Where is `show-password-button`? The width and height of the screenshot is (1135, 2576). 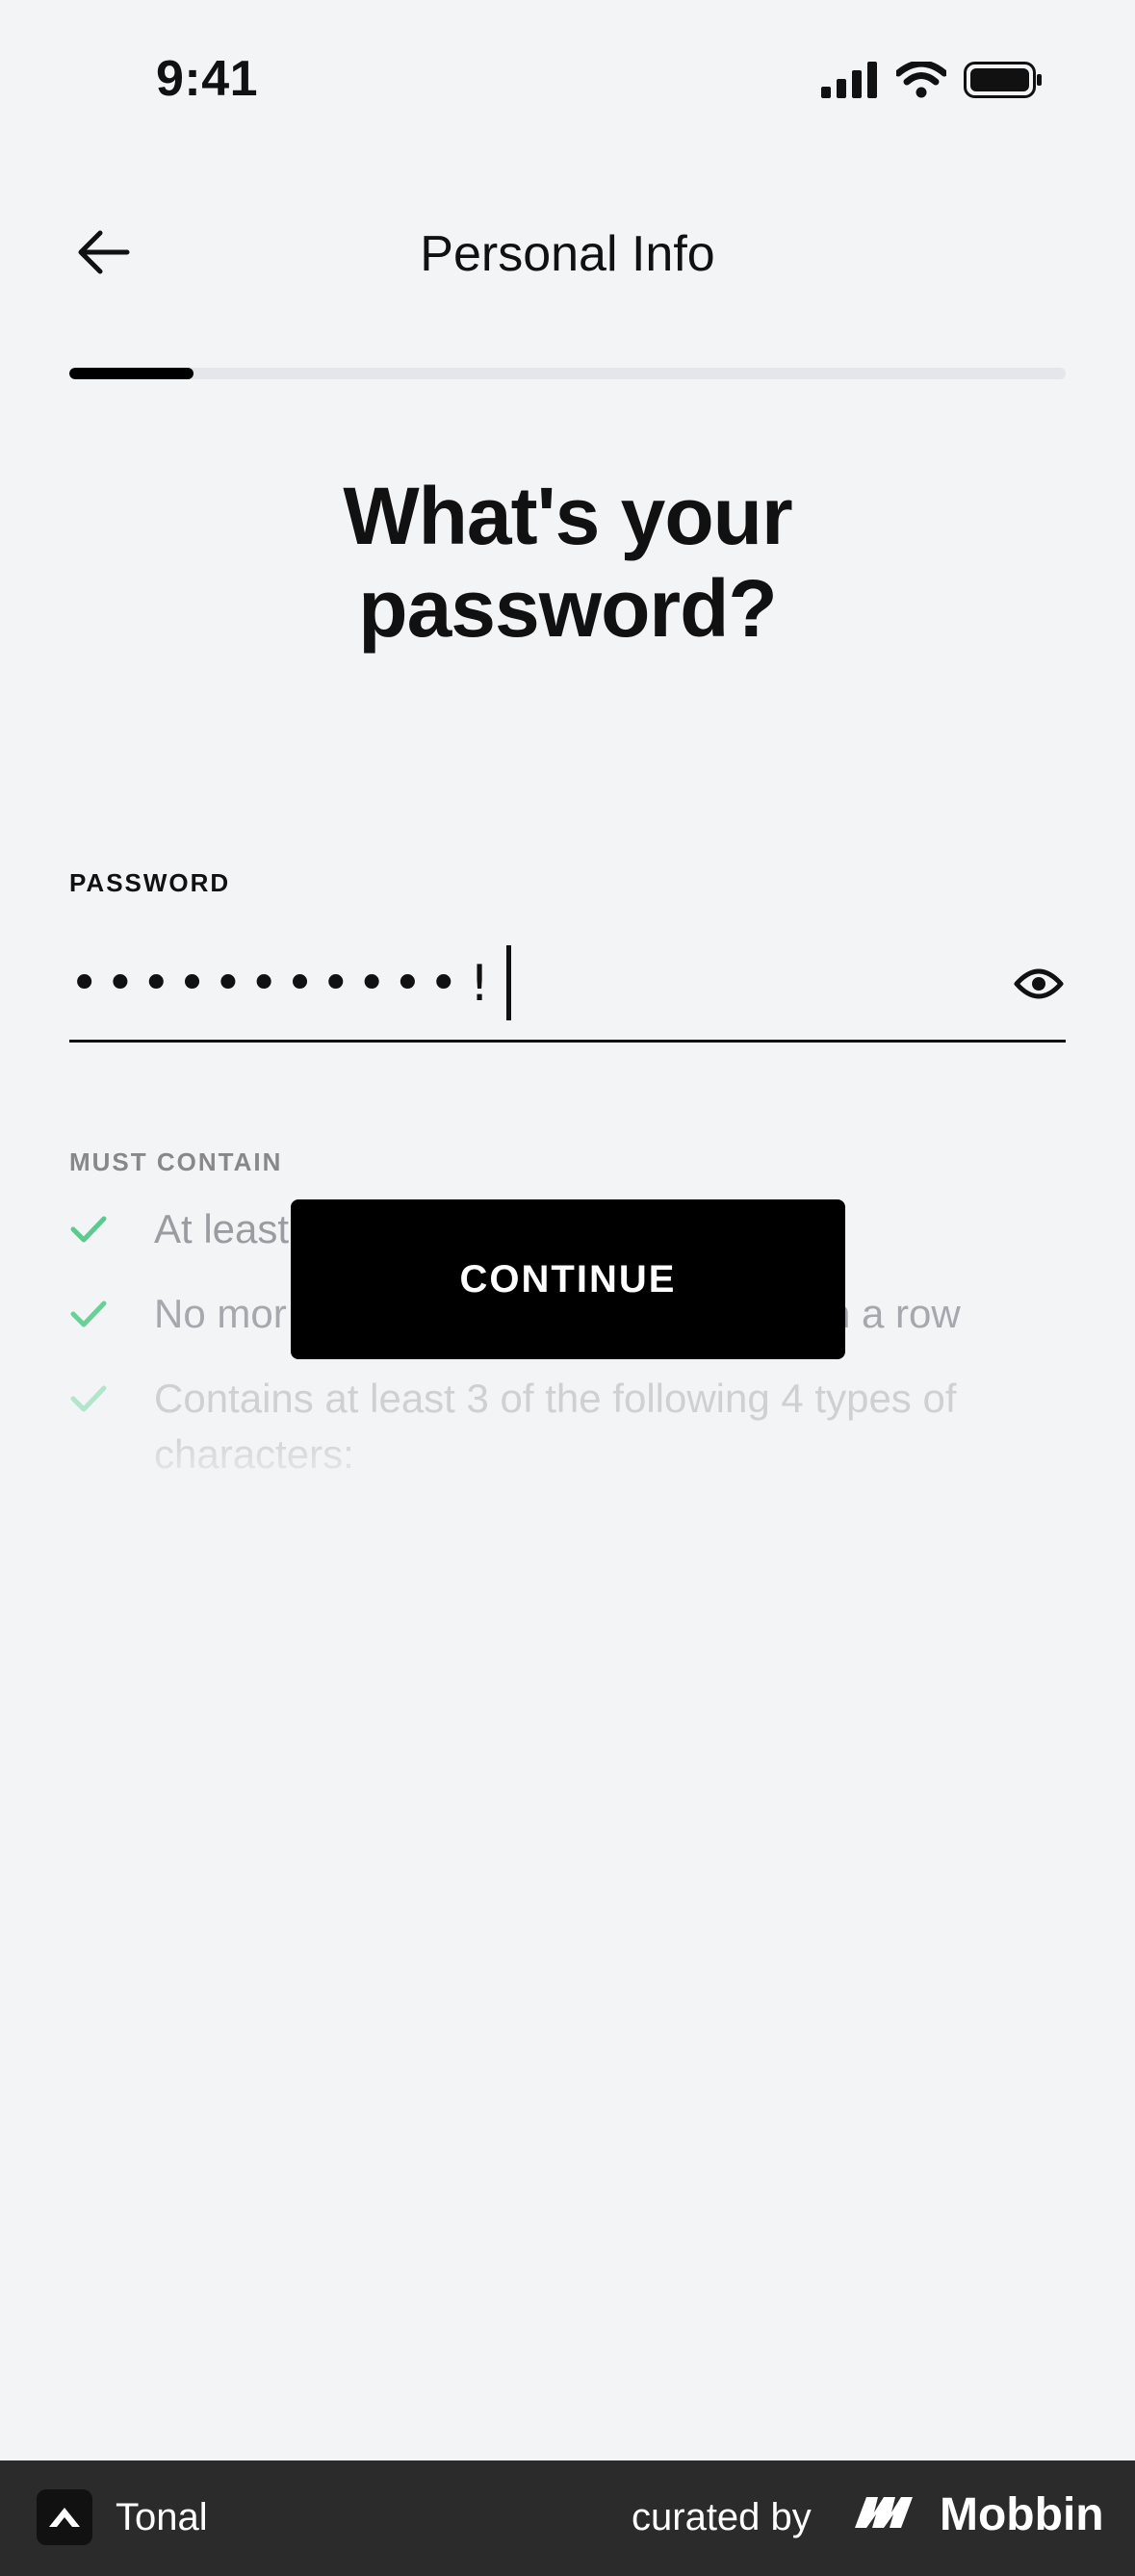 show-password-button is located at coordinates (1039, 986).